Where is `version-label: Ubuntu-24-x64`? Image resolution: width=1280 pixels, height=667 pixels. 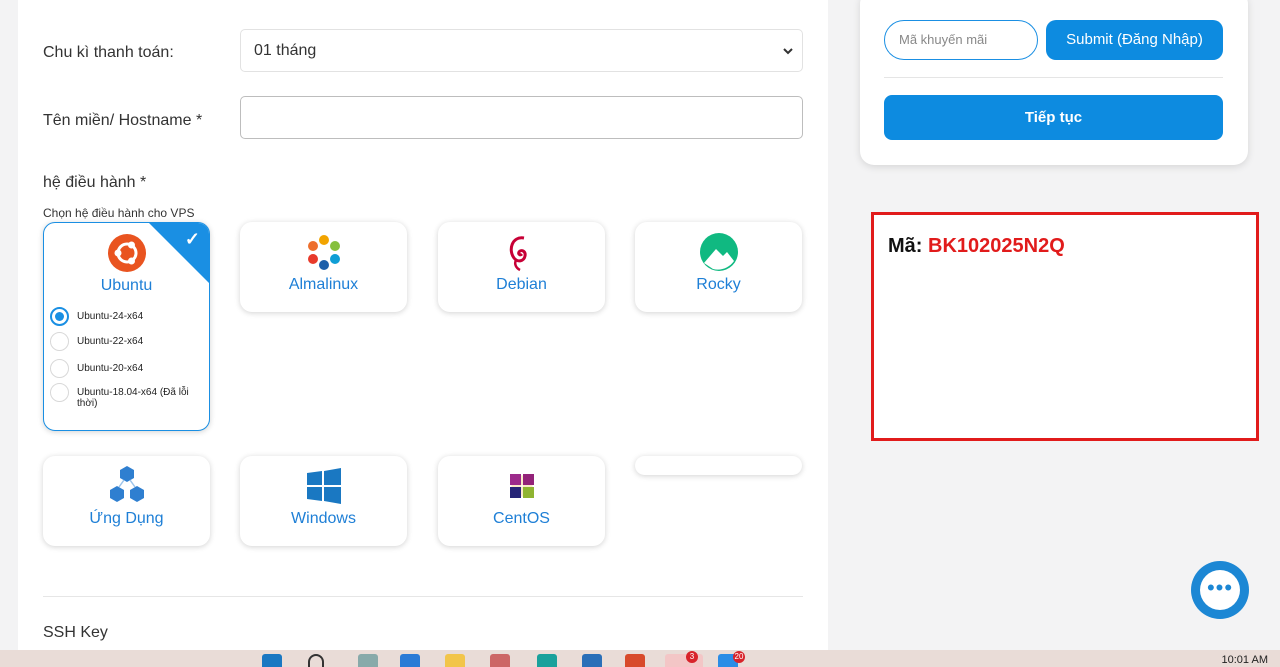
version-label: Ubuntu-24-x64 is located at coordinates (110, 316).